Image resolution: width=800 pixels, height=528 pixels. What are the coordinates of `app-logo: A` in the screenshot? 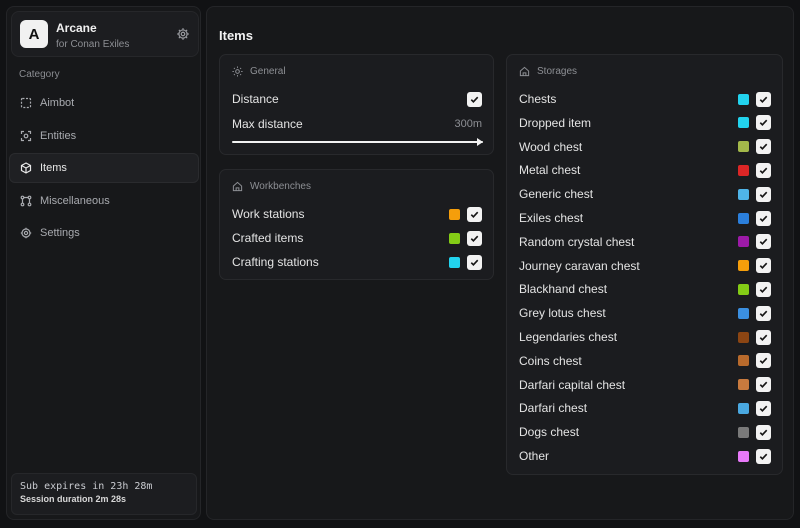 It's located at (34, 34).